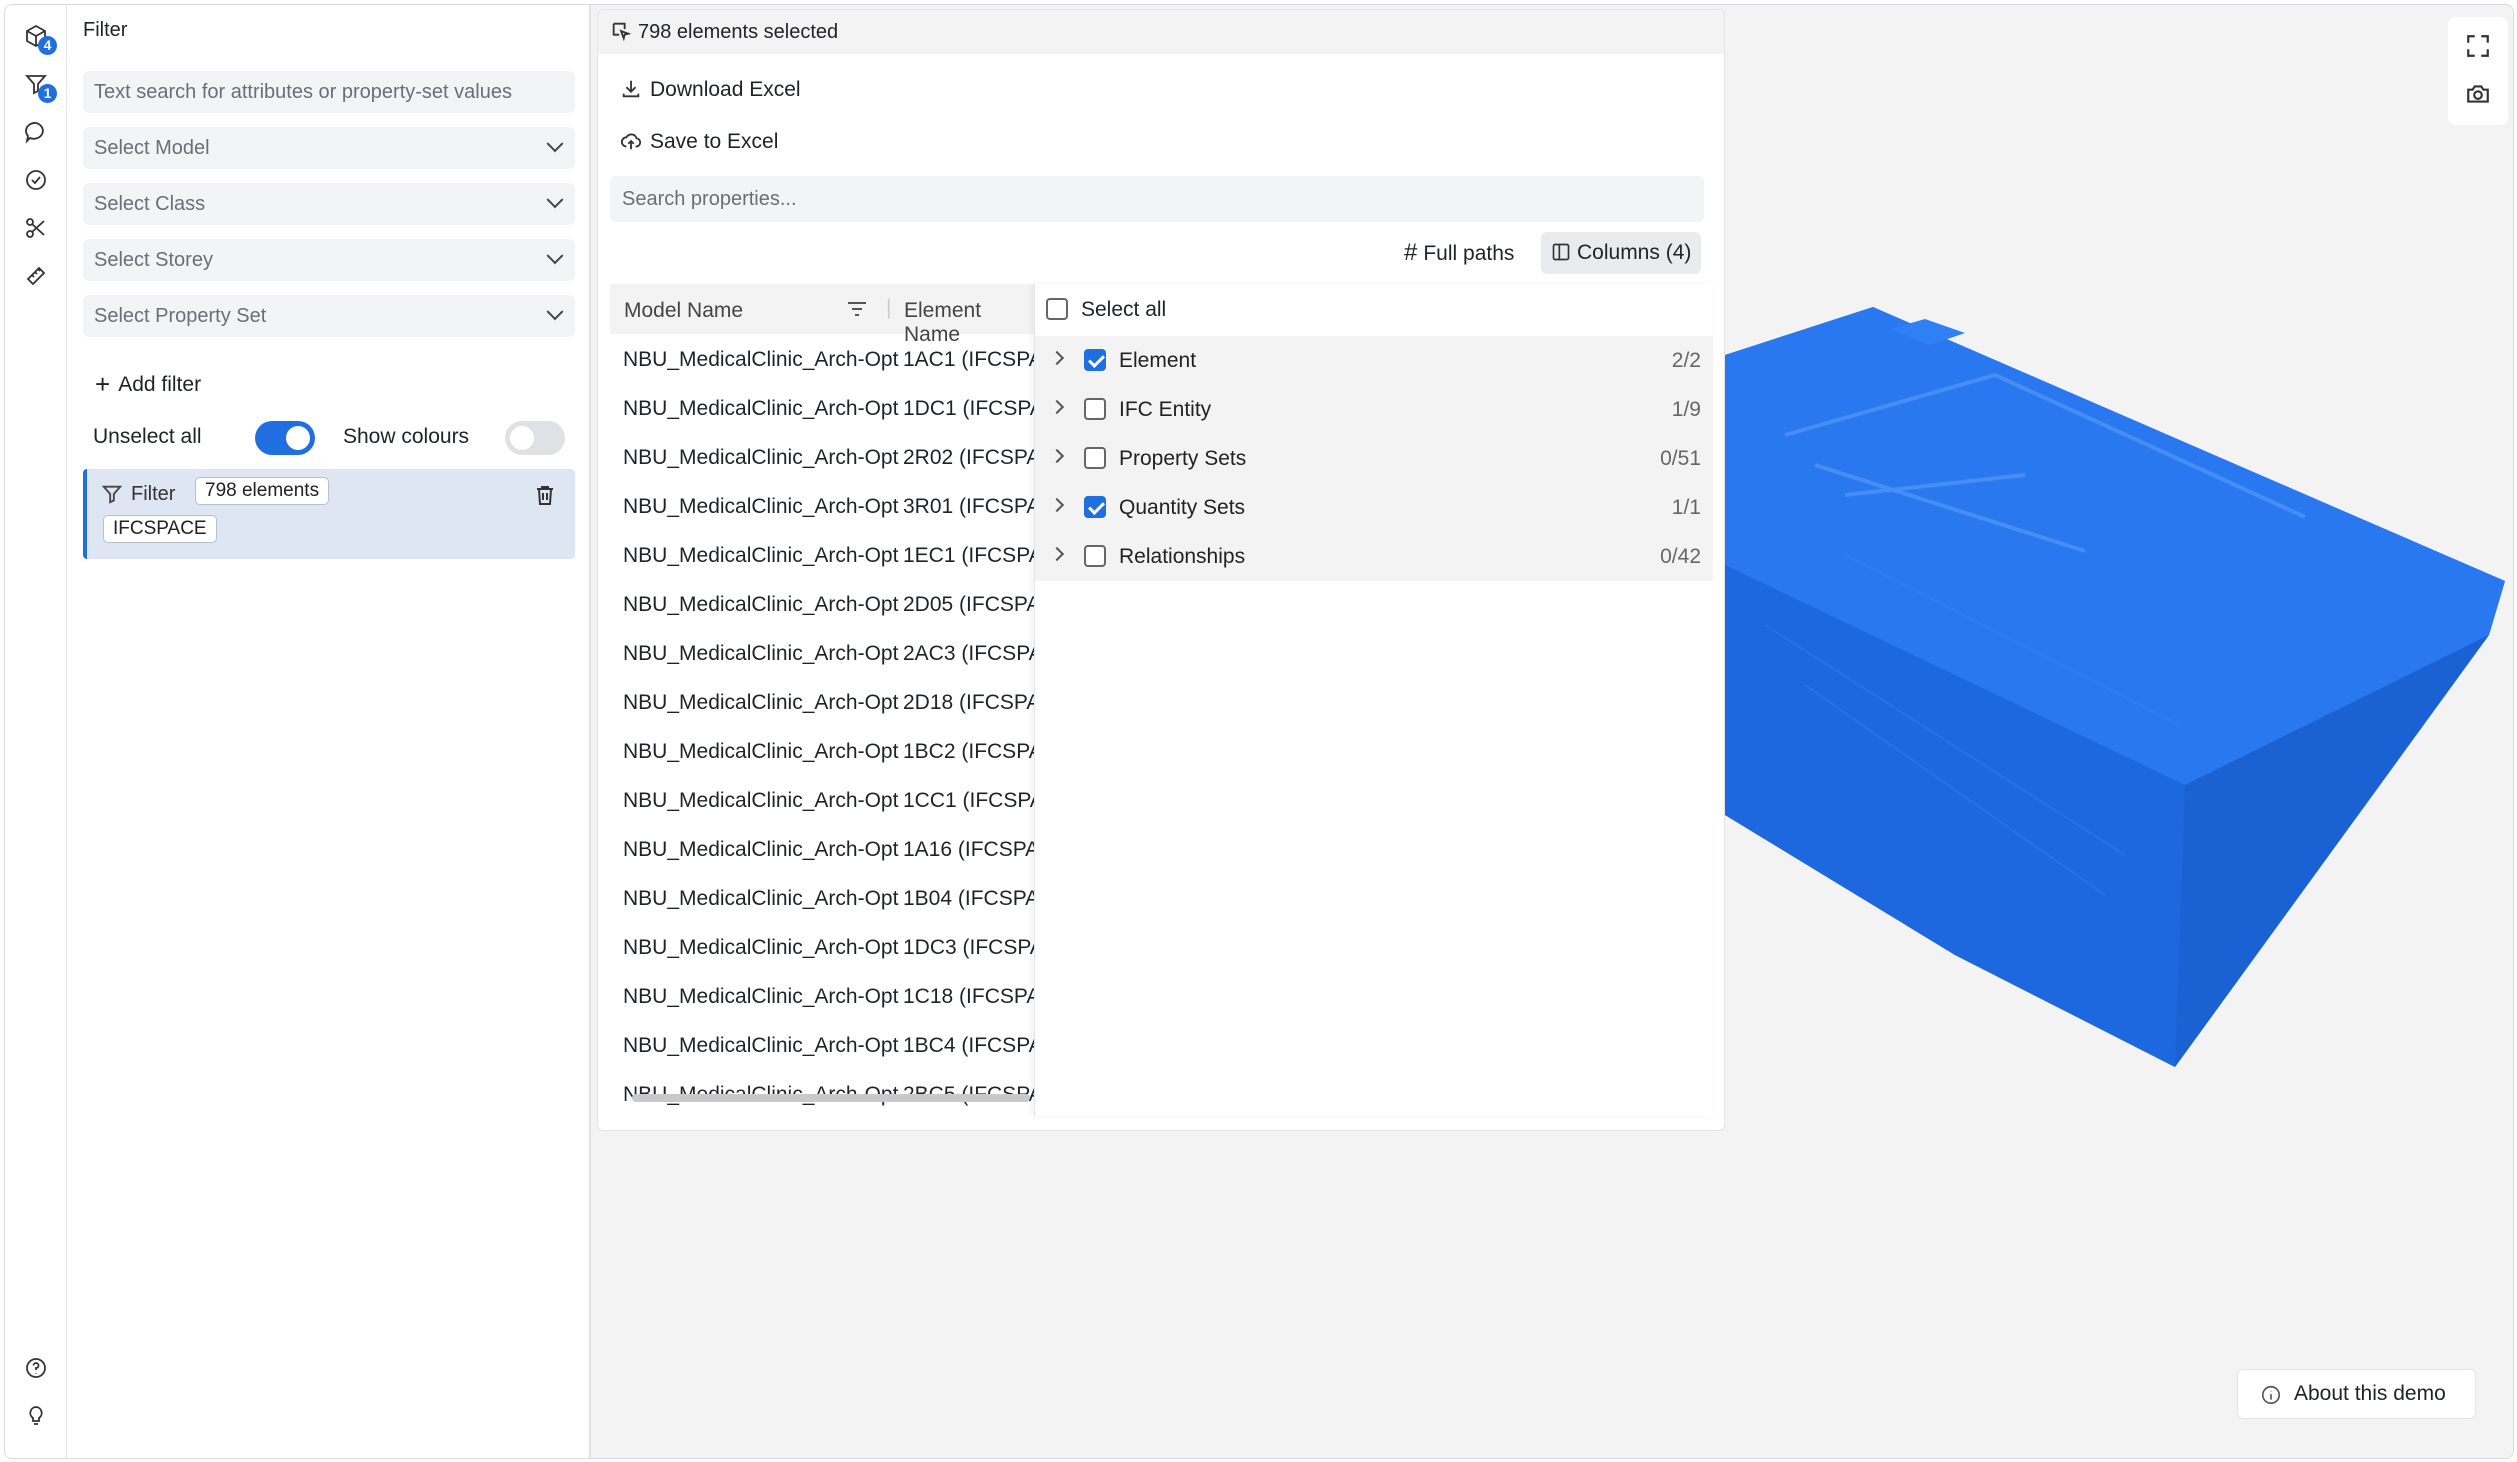 The image size is (2517, 1462). I want to click on select-class-label: Select Class, so click(150, 204).